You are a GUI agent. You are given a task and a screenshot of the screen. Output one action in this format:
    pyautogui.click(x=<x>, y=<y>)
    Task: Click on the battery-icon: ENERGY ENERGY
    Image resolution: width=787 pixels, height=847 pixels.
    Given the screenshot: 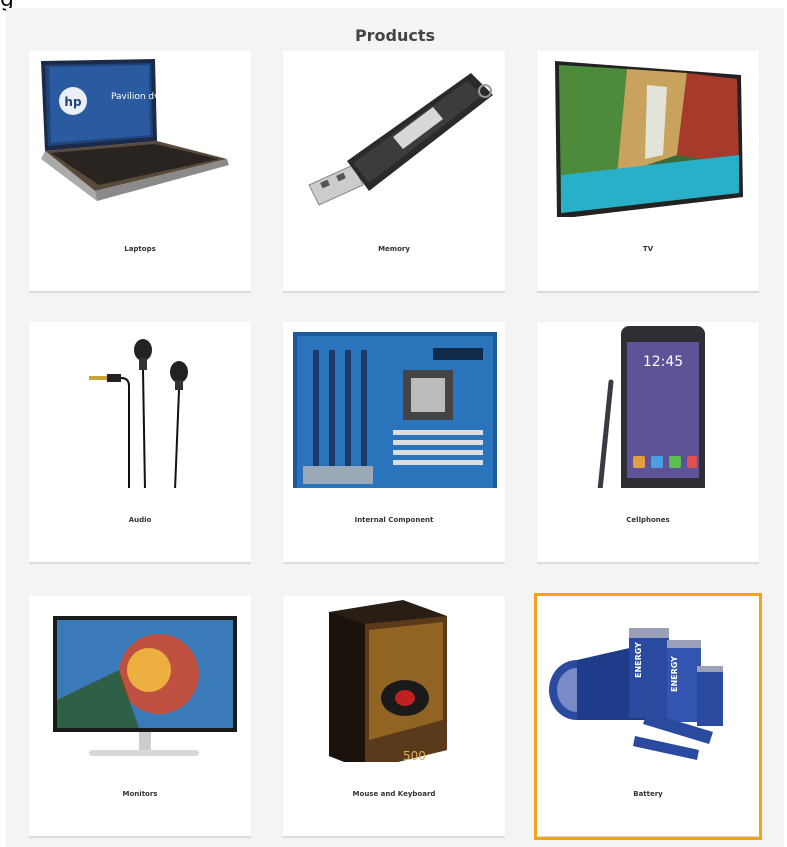 What is the action you would take?
    pyautogui.click(x=636, y=694)
    